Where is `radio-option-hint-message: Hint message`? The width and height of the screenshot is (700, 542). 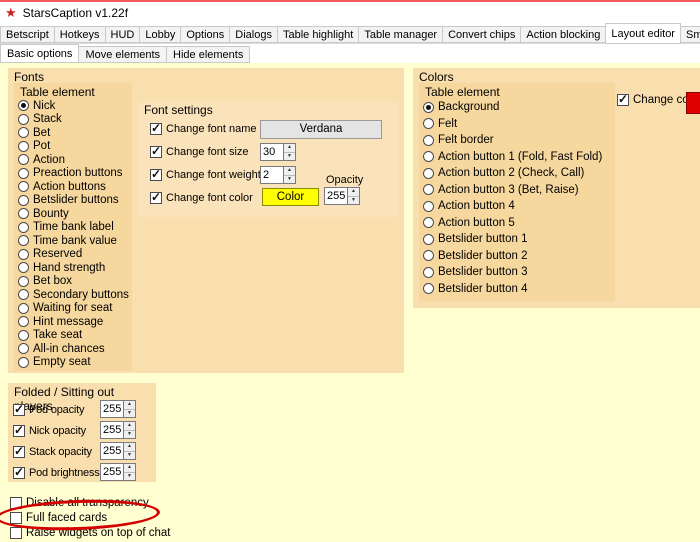 radio-option-hint-message: Hint message is located at coordinates (73, 322).